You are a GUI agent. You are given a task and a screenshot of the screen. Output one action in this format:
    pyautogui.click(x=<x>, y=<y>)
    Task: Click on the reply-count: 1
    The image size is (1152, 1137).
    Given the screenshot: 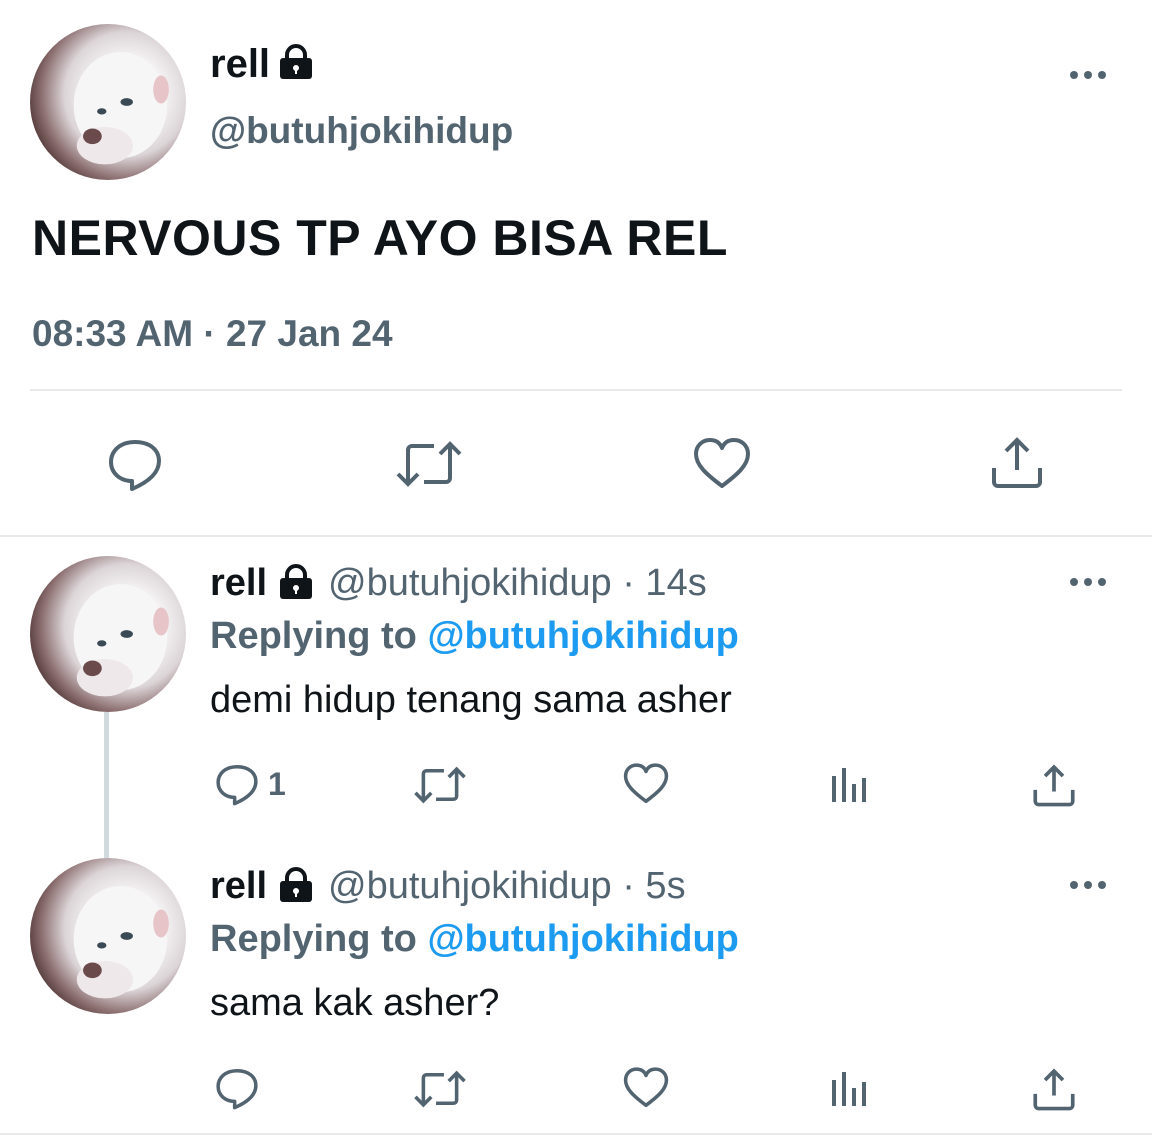 What is the action you would take?
    pyautogui.click(x=277, y=784)
    